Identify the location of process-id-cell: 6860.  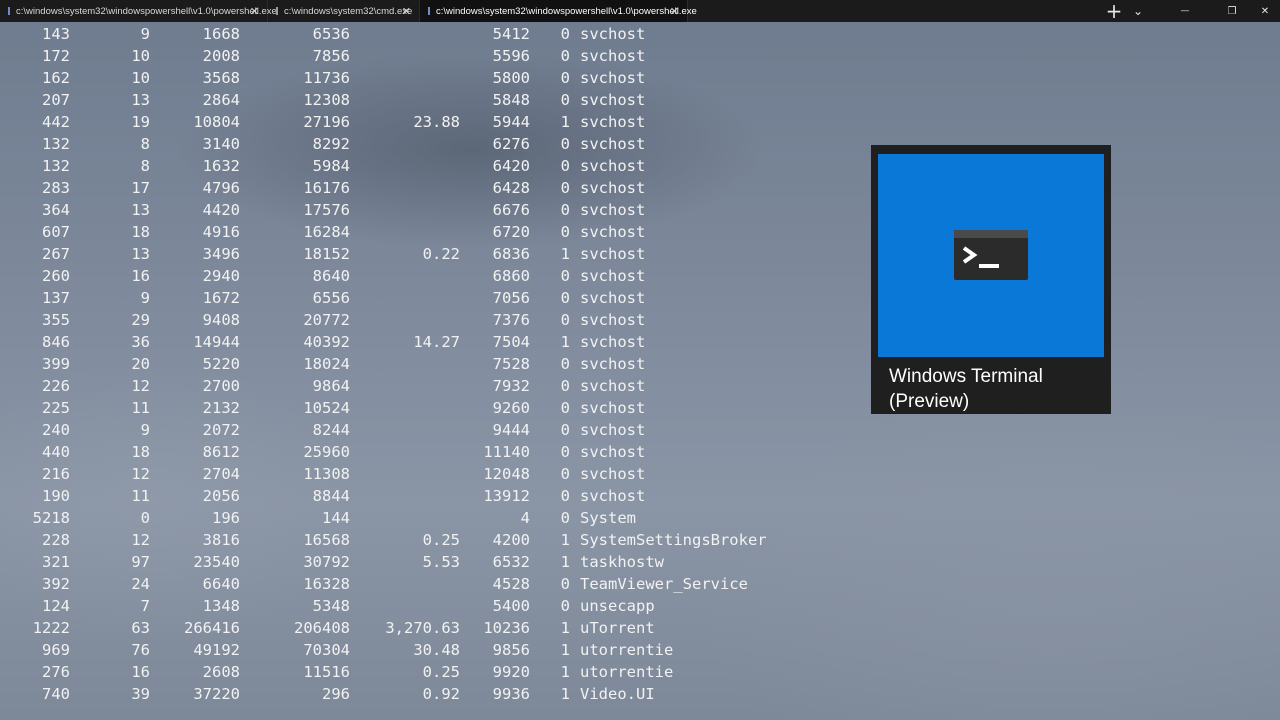
(511, 276).